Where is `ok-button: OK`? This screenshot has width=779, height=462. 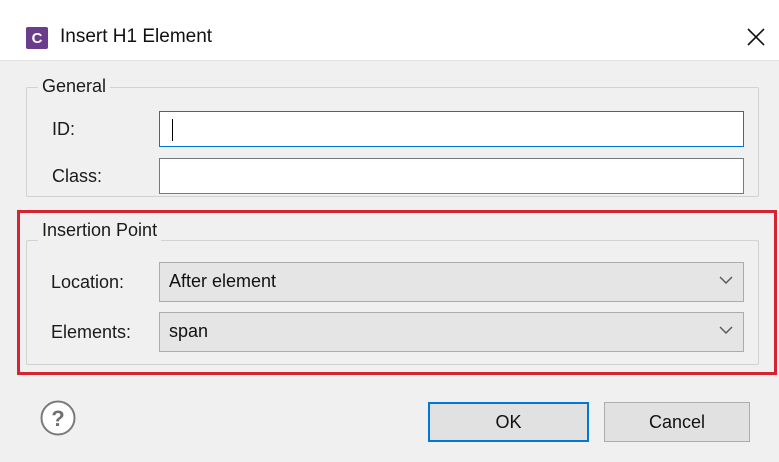
ok-button: OK is located at coordinates (508, 422).